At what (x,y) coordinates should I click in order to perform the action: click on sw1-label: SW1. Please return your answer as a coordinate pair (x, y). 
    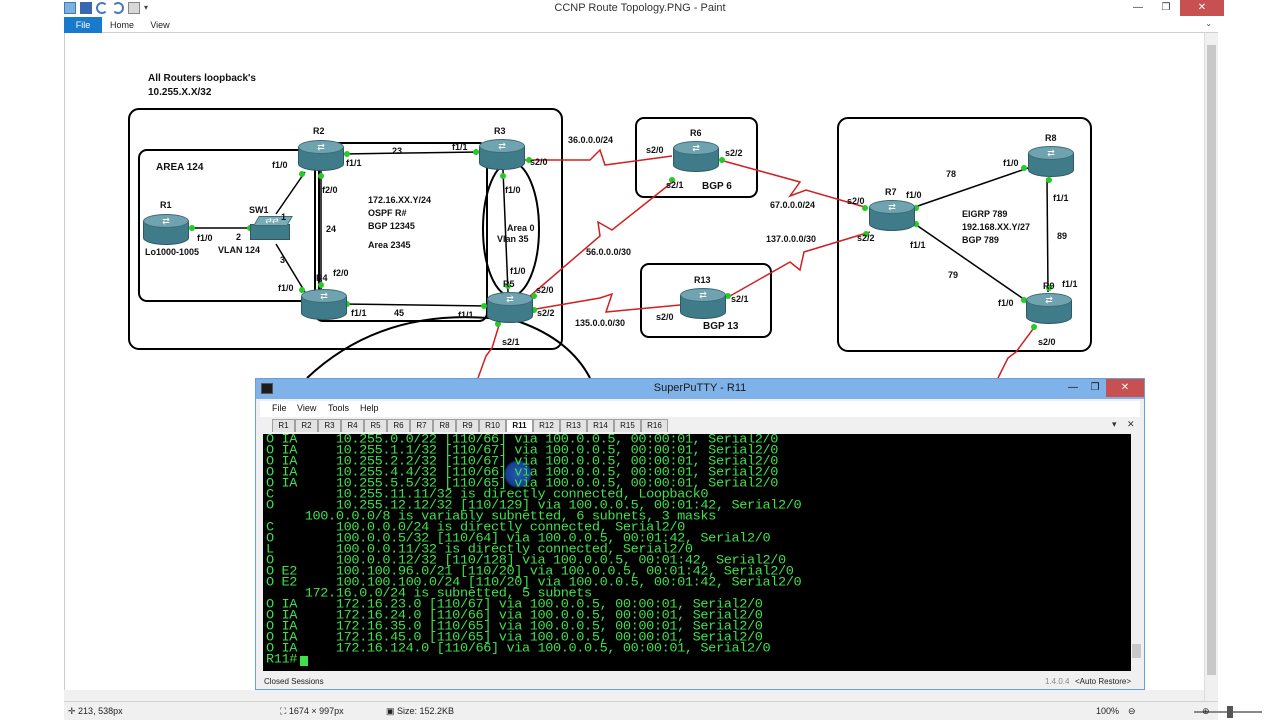
    Looking at the image, I should click on (259, 210).